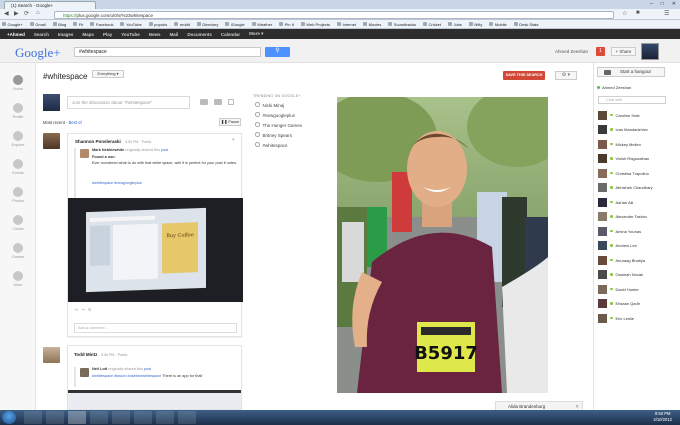 This screenshot has width=680, height=425. Describe the element at coordinates (235, 24) in the screenshot. I see `bookmark-item: iGoogle` at that location.